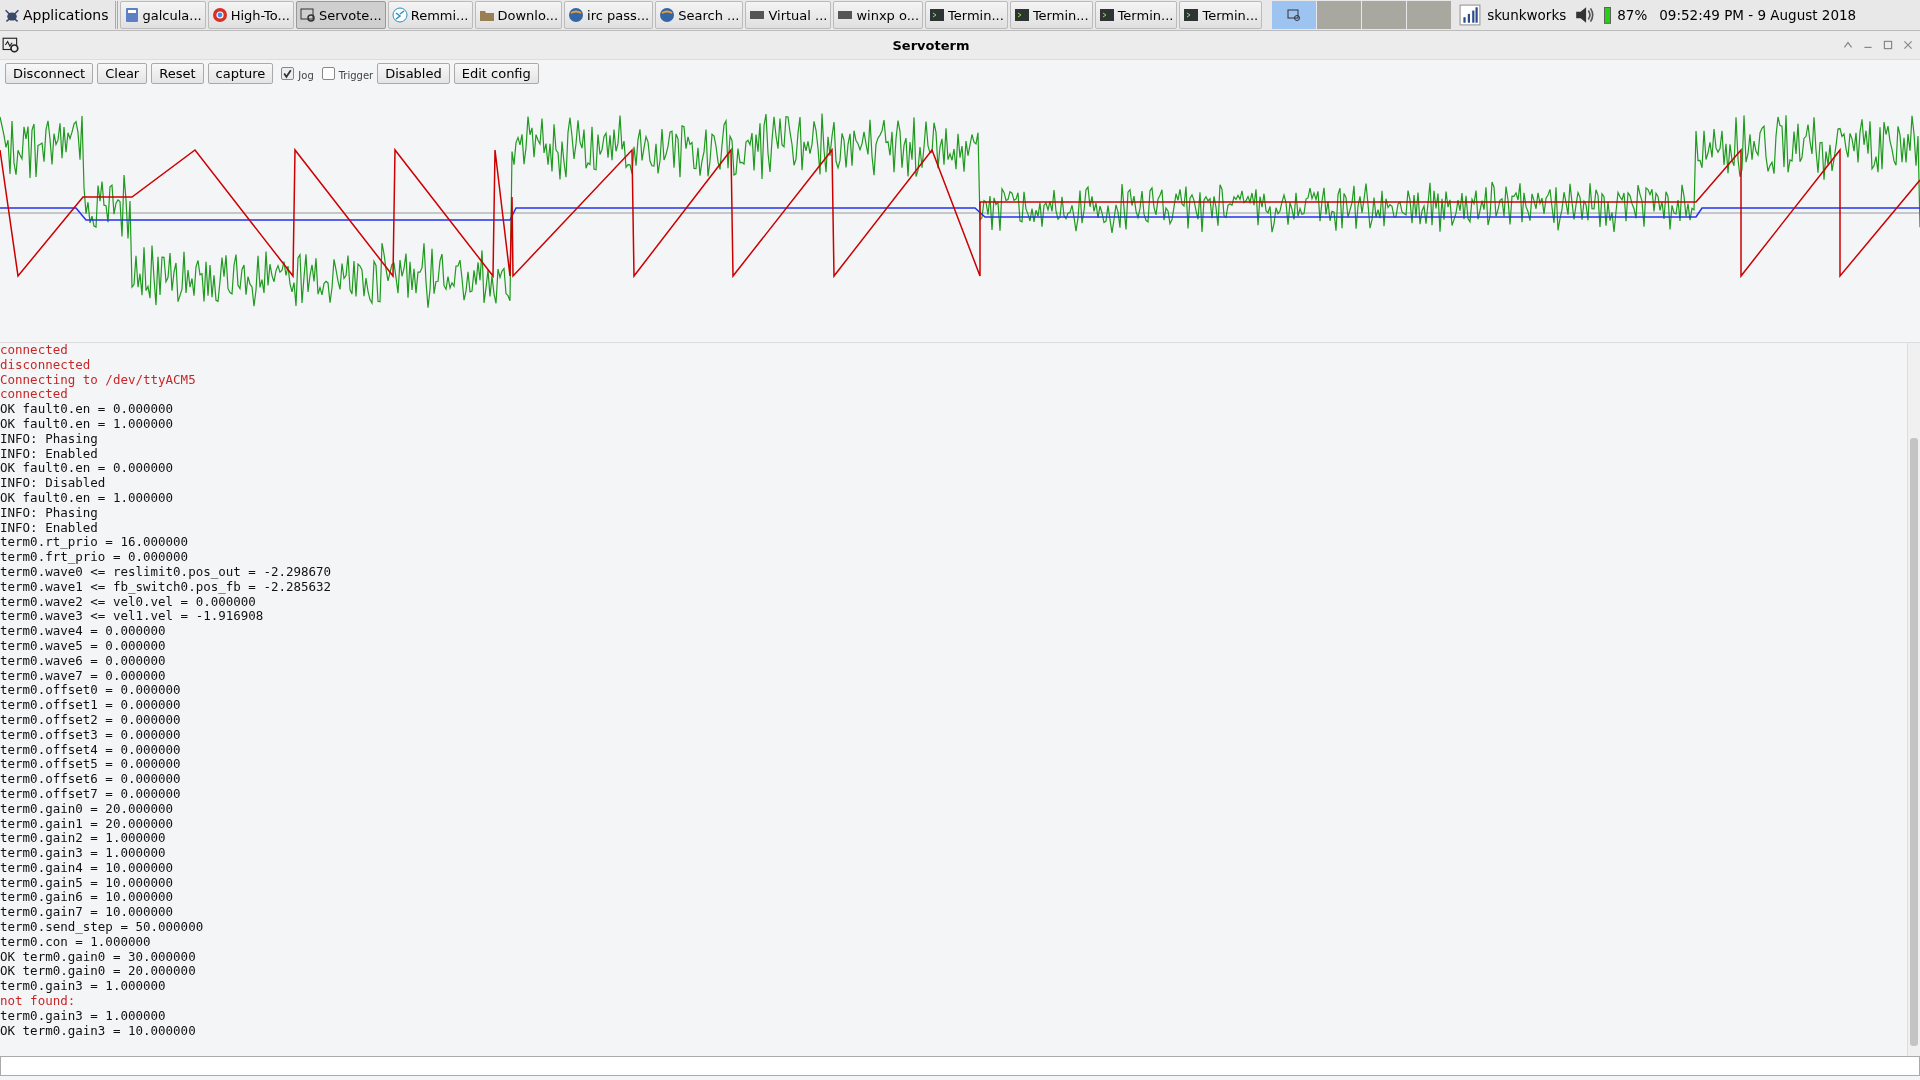  Describe the element at coordinates (496, 73) in the screenshot. I see `toolbar-button: Edit config` at that location.